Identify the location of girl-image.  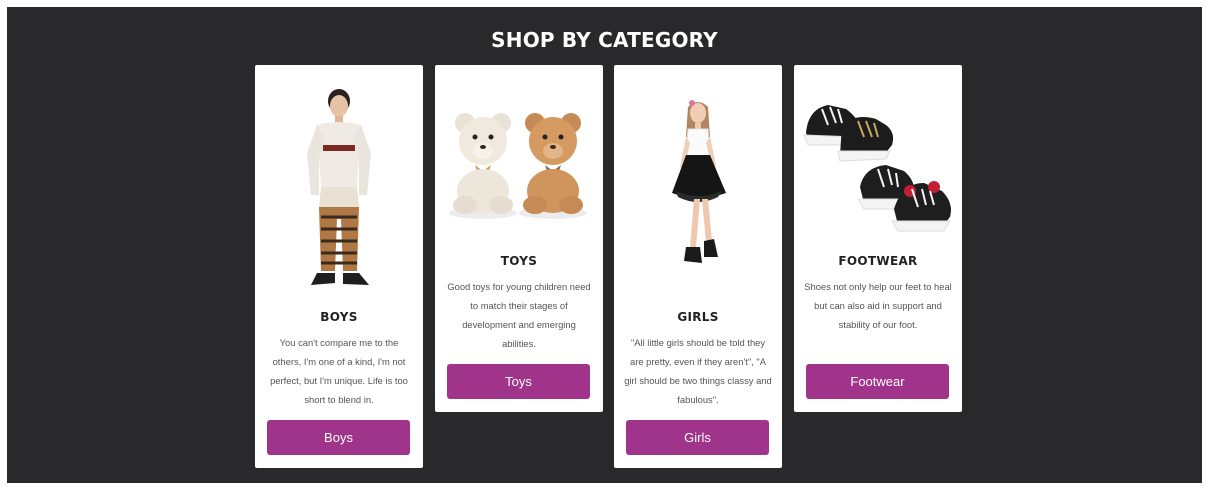
(699, 181).